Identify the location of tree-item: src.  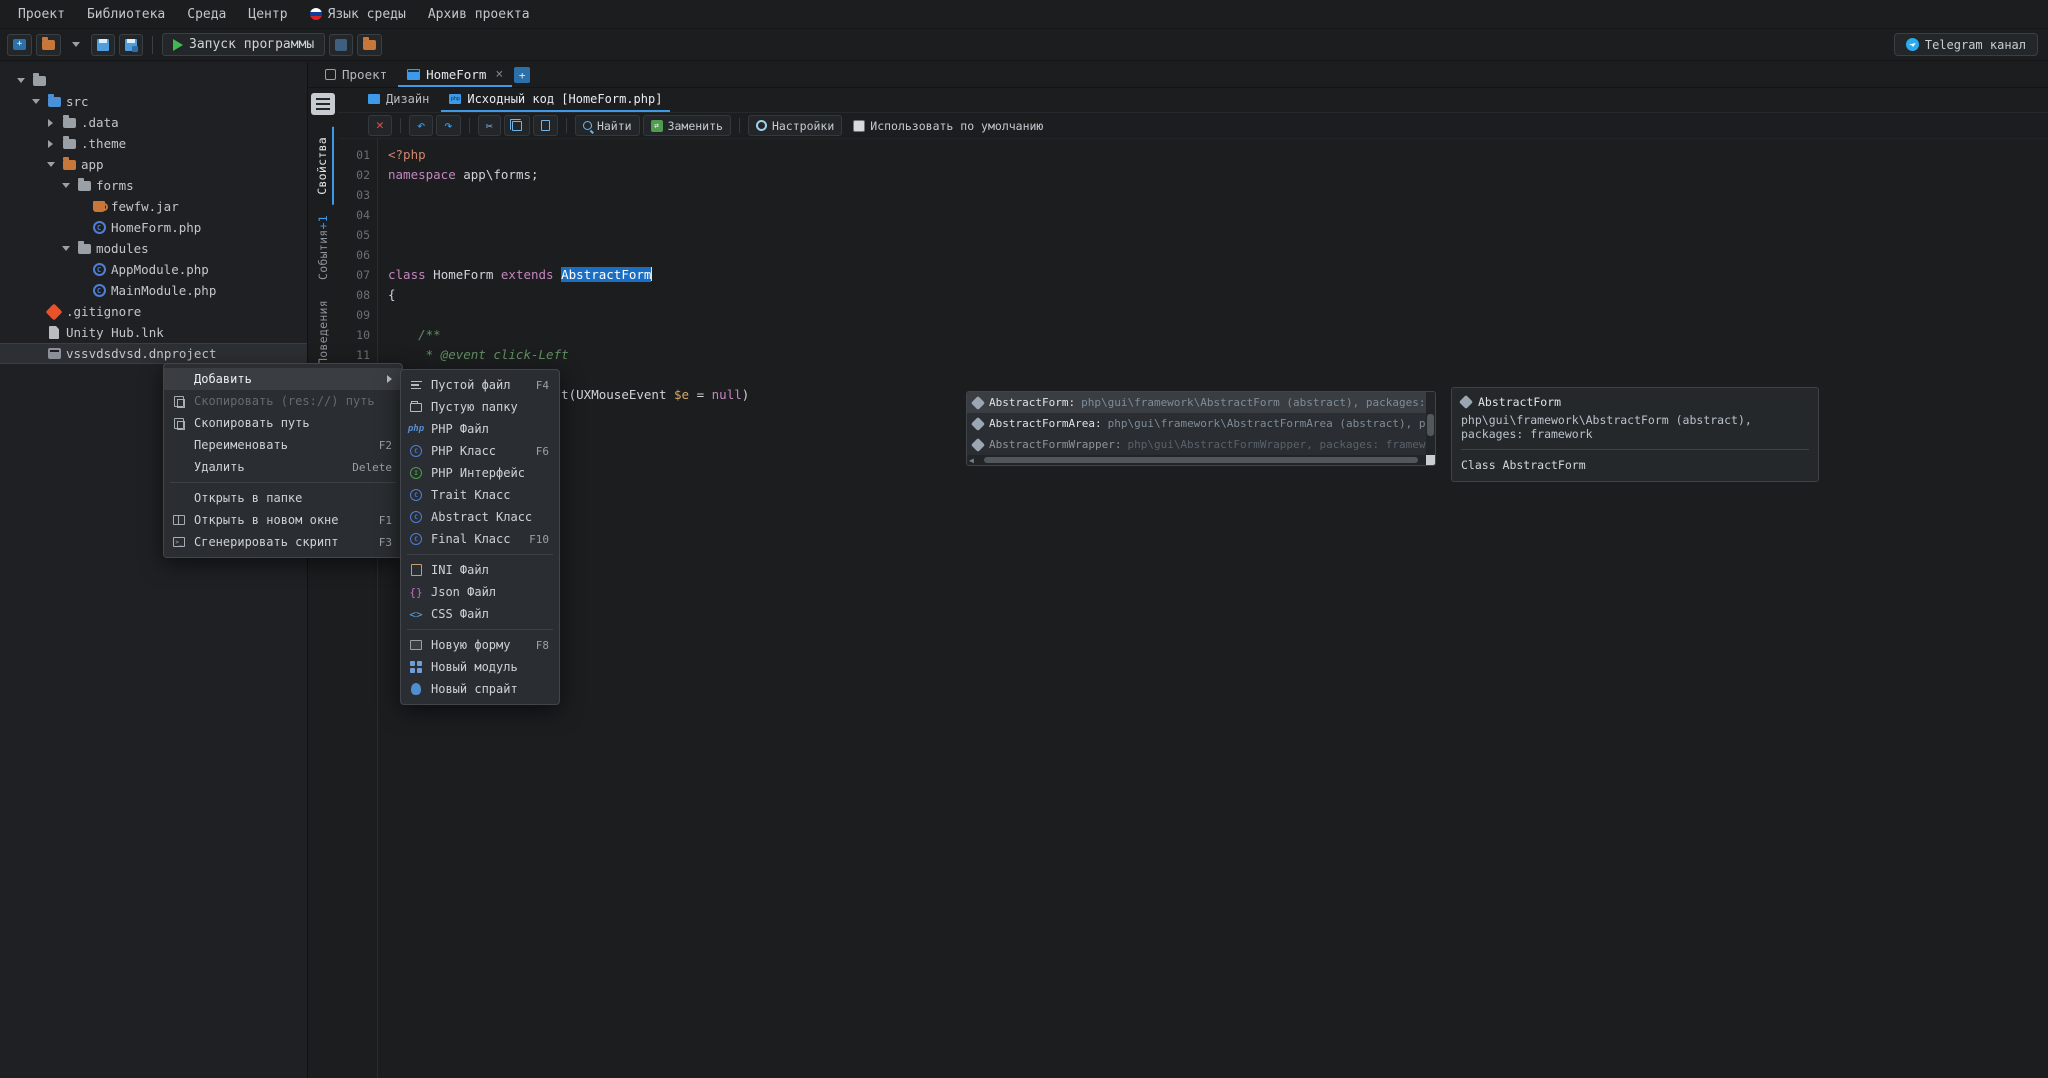
(153, 101).